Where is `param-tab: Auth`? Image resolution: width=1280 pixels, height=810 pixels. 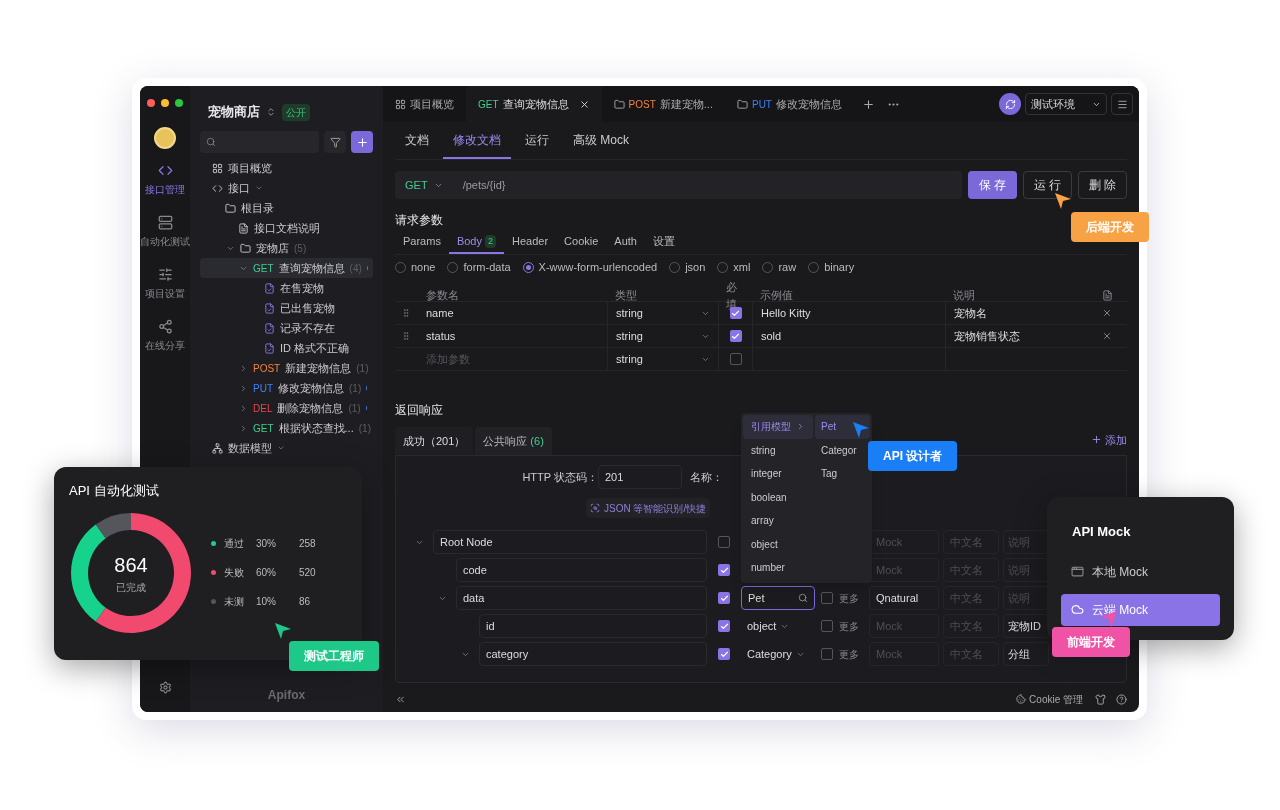 param-tab: Auth is located at coordinates (625, 242).